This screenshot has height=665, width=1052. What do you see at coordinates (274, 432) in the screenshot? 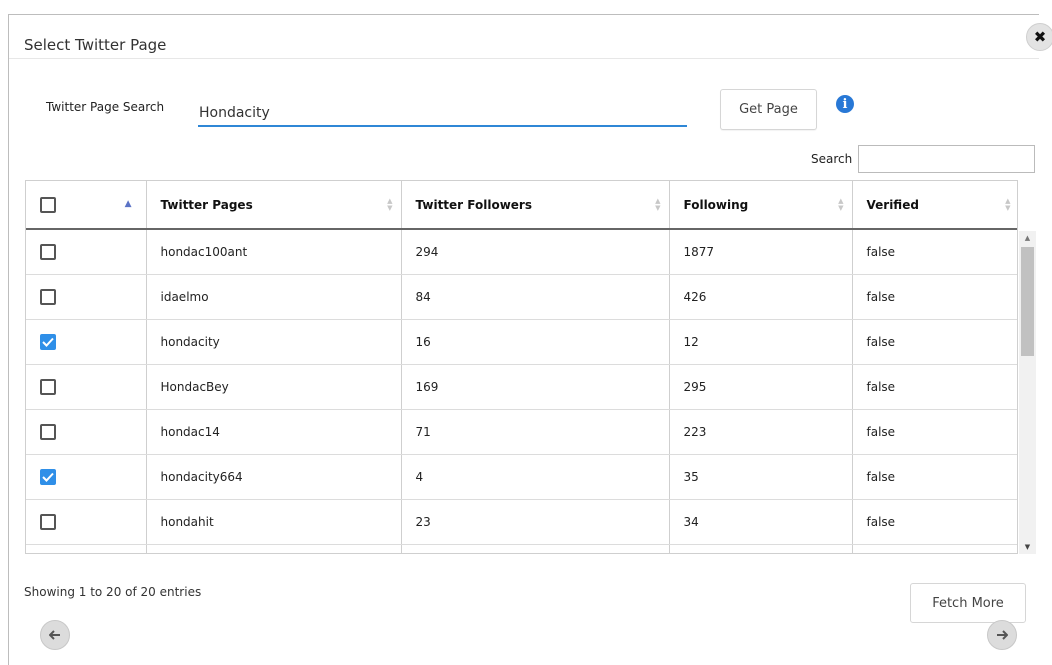
I see `twitter-page-cell: hondac14` at bounding box center [274, 432].